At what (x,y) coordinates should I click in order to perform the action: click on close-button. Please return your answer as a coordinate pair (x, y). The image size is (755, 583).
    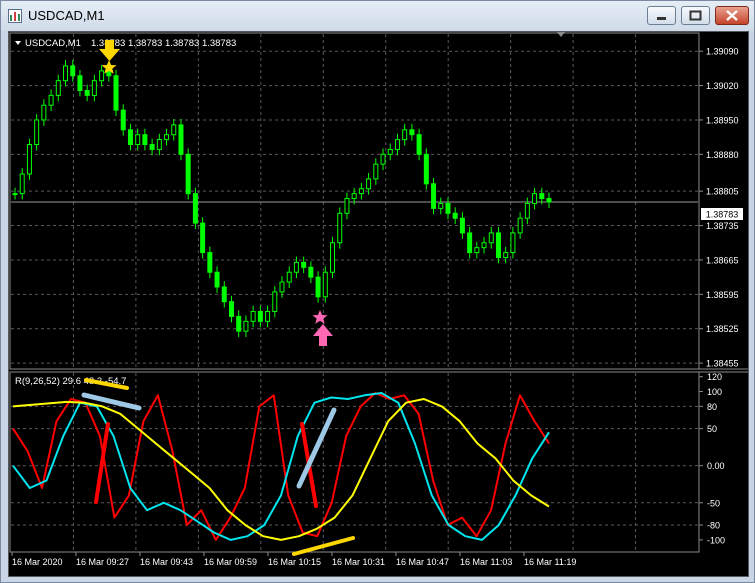
    Looking at the image, I should click on (732, 15).